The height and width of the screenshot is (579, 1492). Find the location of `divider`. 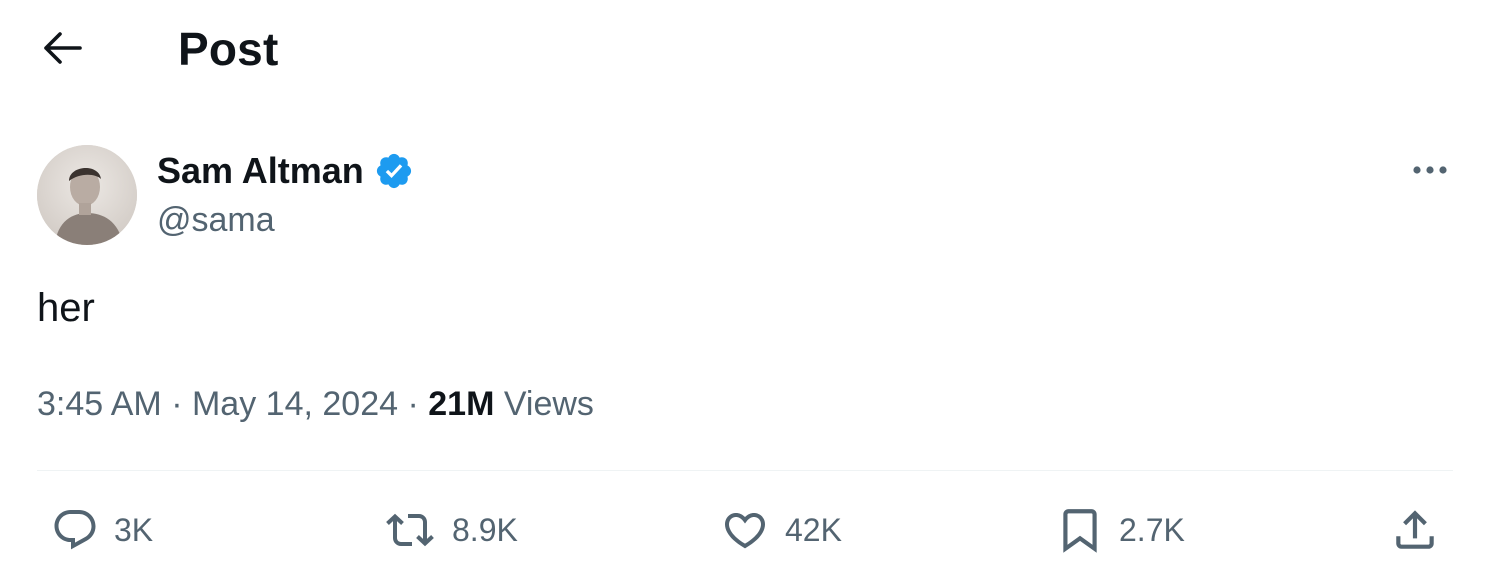

divider is located at coordinates (745, 470).